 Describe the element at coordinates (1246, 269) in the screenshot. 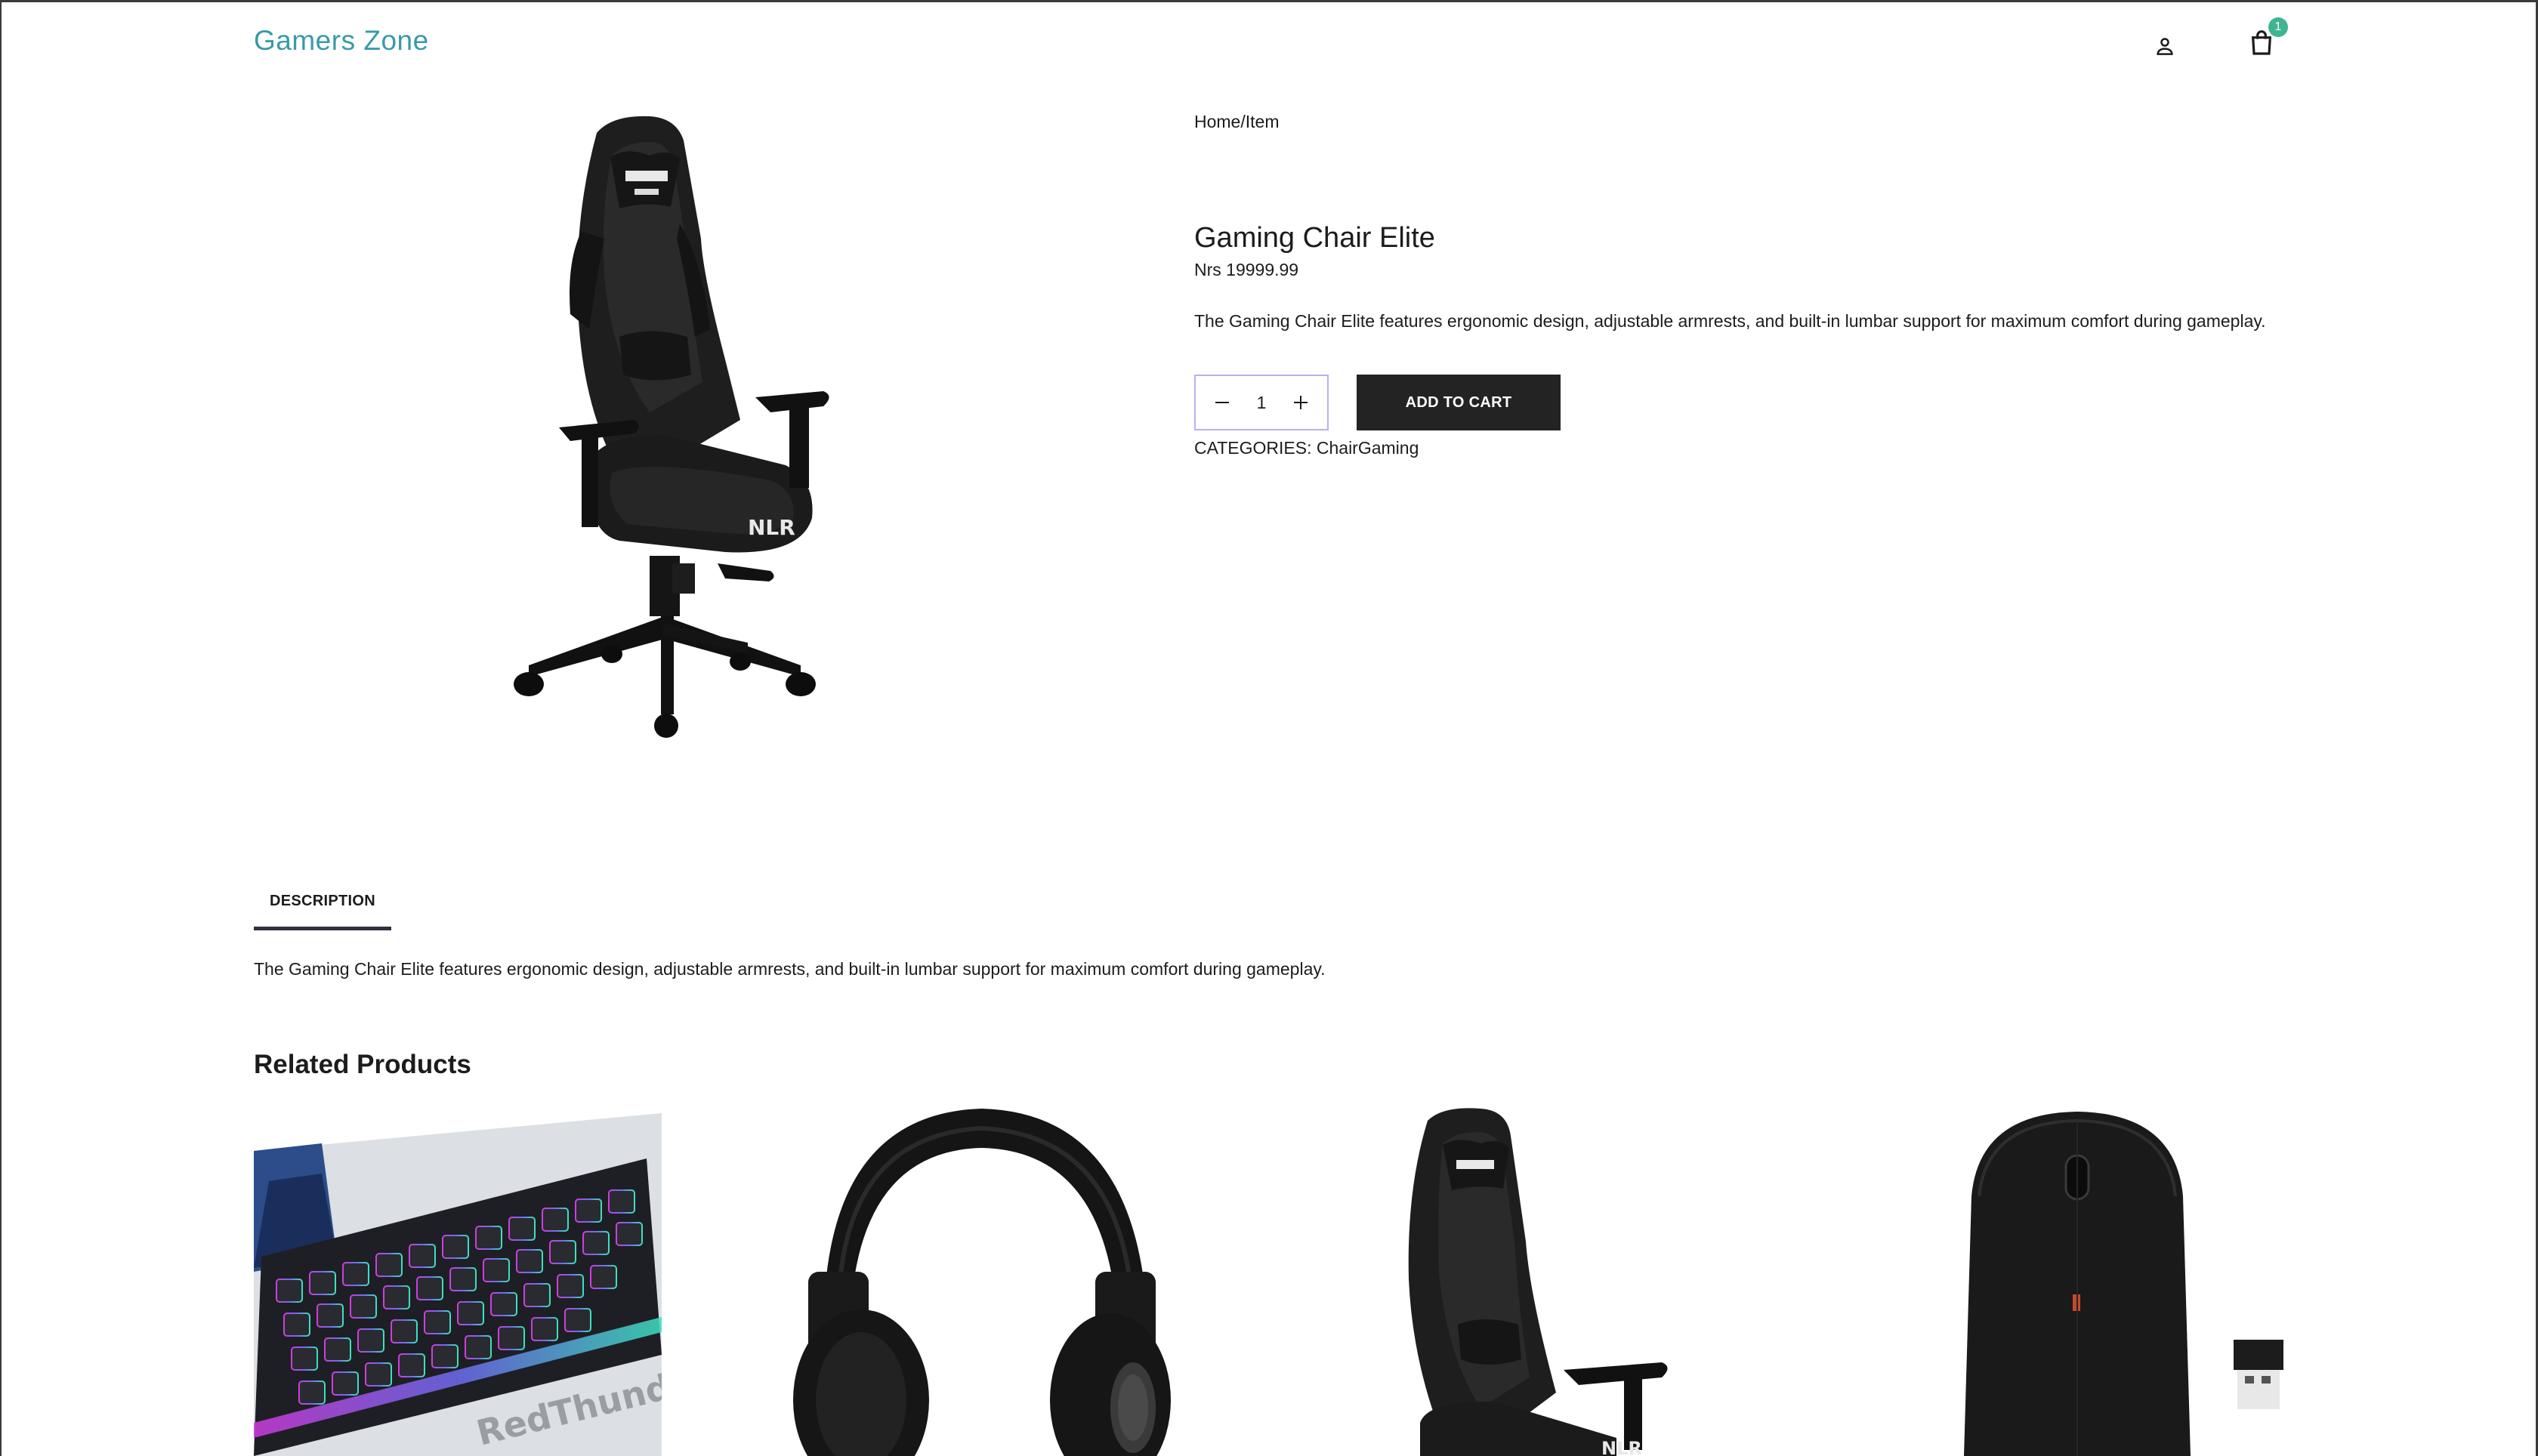

I see `product-price: Nrs 19999.99` at that location.